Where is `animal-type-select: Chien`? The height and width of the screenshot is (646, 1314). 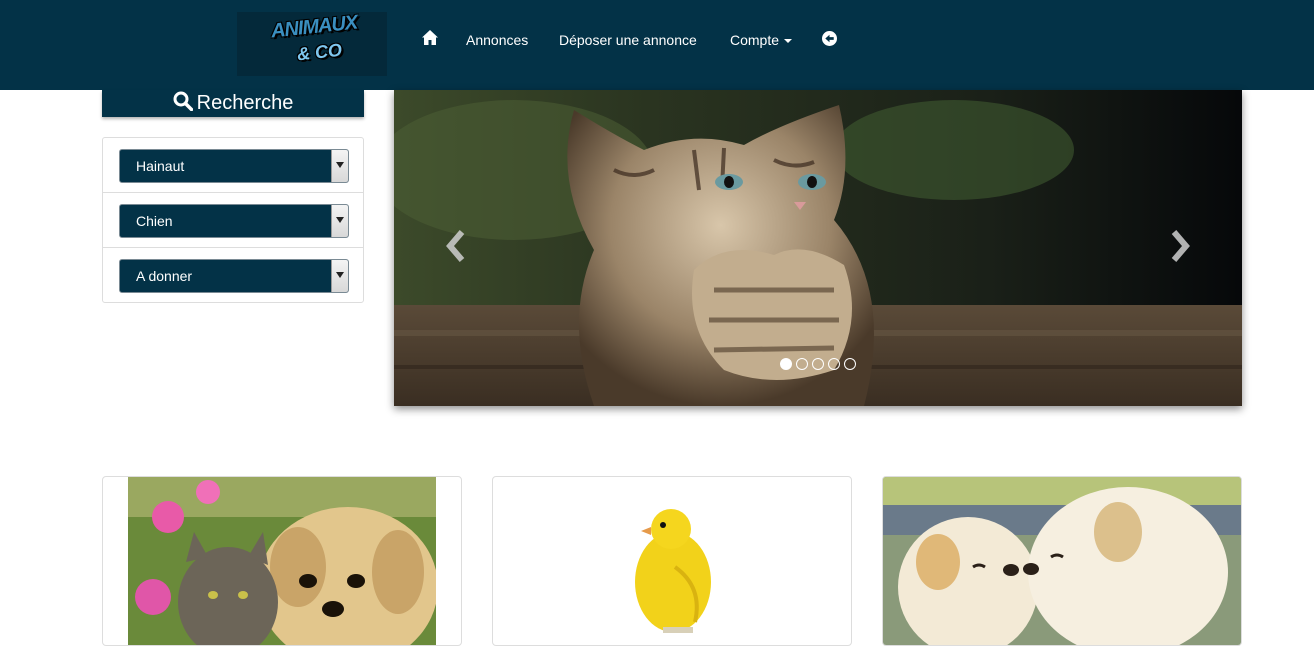
animal-type-select: Chien is located at coordinates (234, 221).